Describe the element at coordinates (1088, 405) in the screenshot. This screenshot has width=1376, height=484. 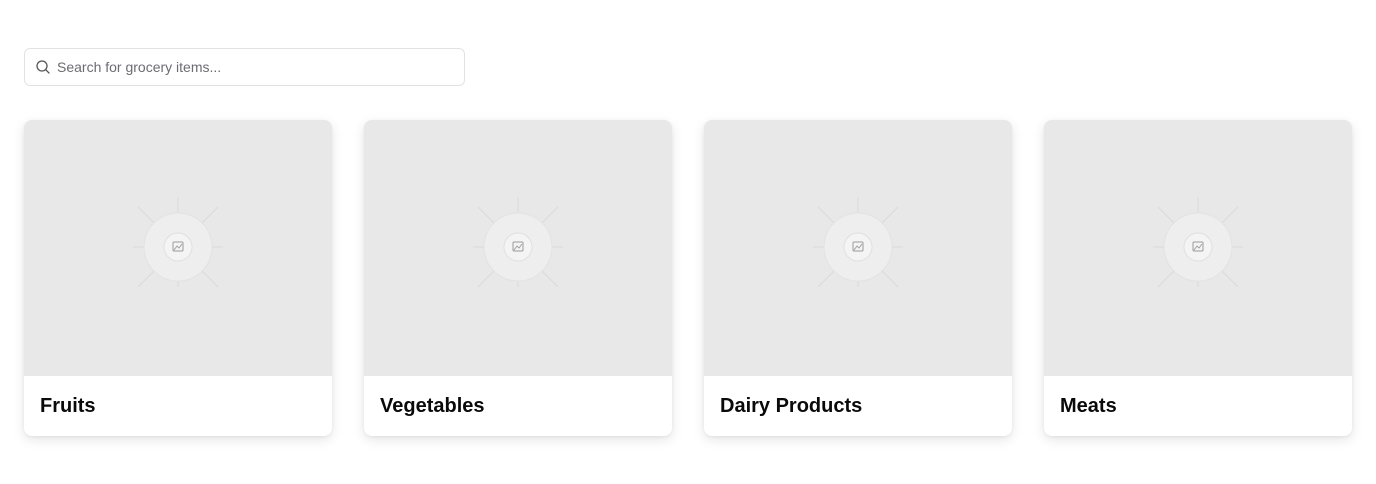
I see `category-title: Meats` at that location.